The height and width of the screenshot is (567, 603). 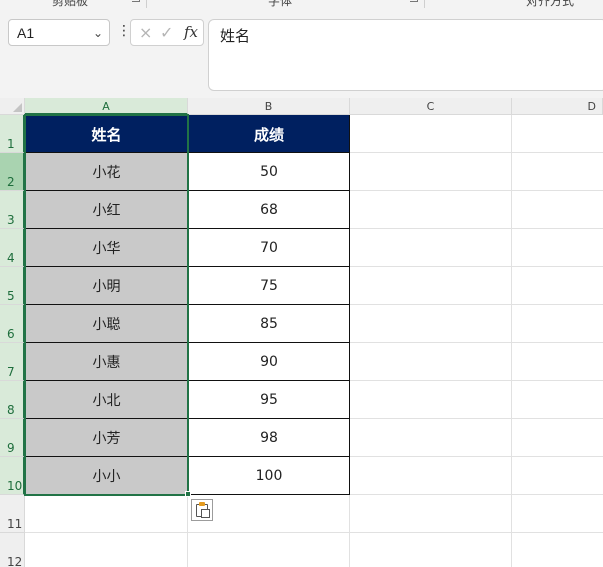 I want to click on formula-content: 姓名, so click(x=235, y=36).